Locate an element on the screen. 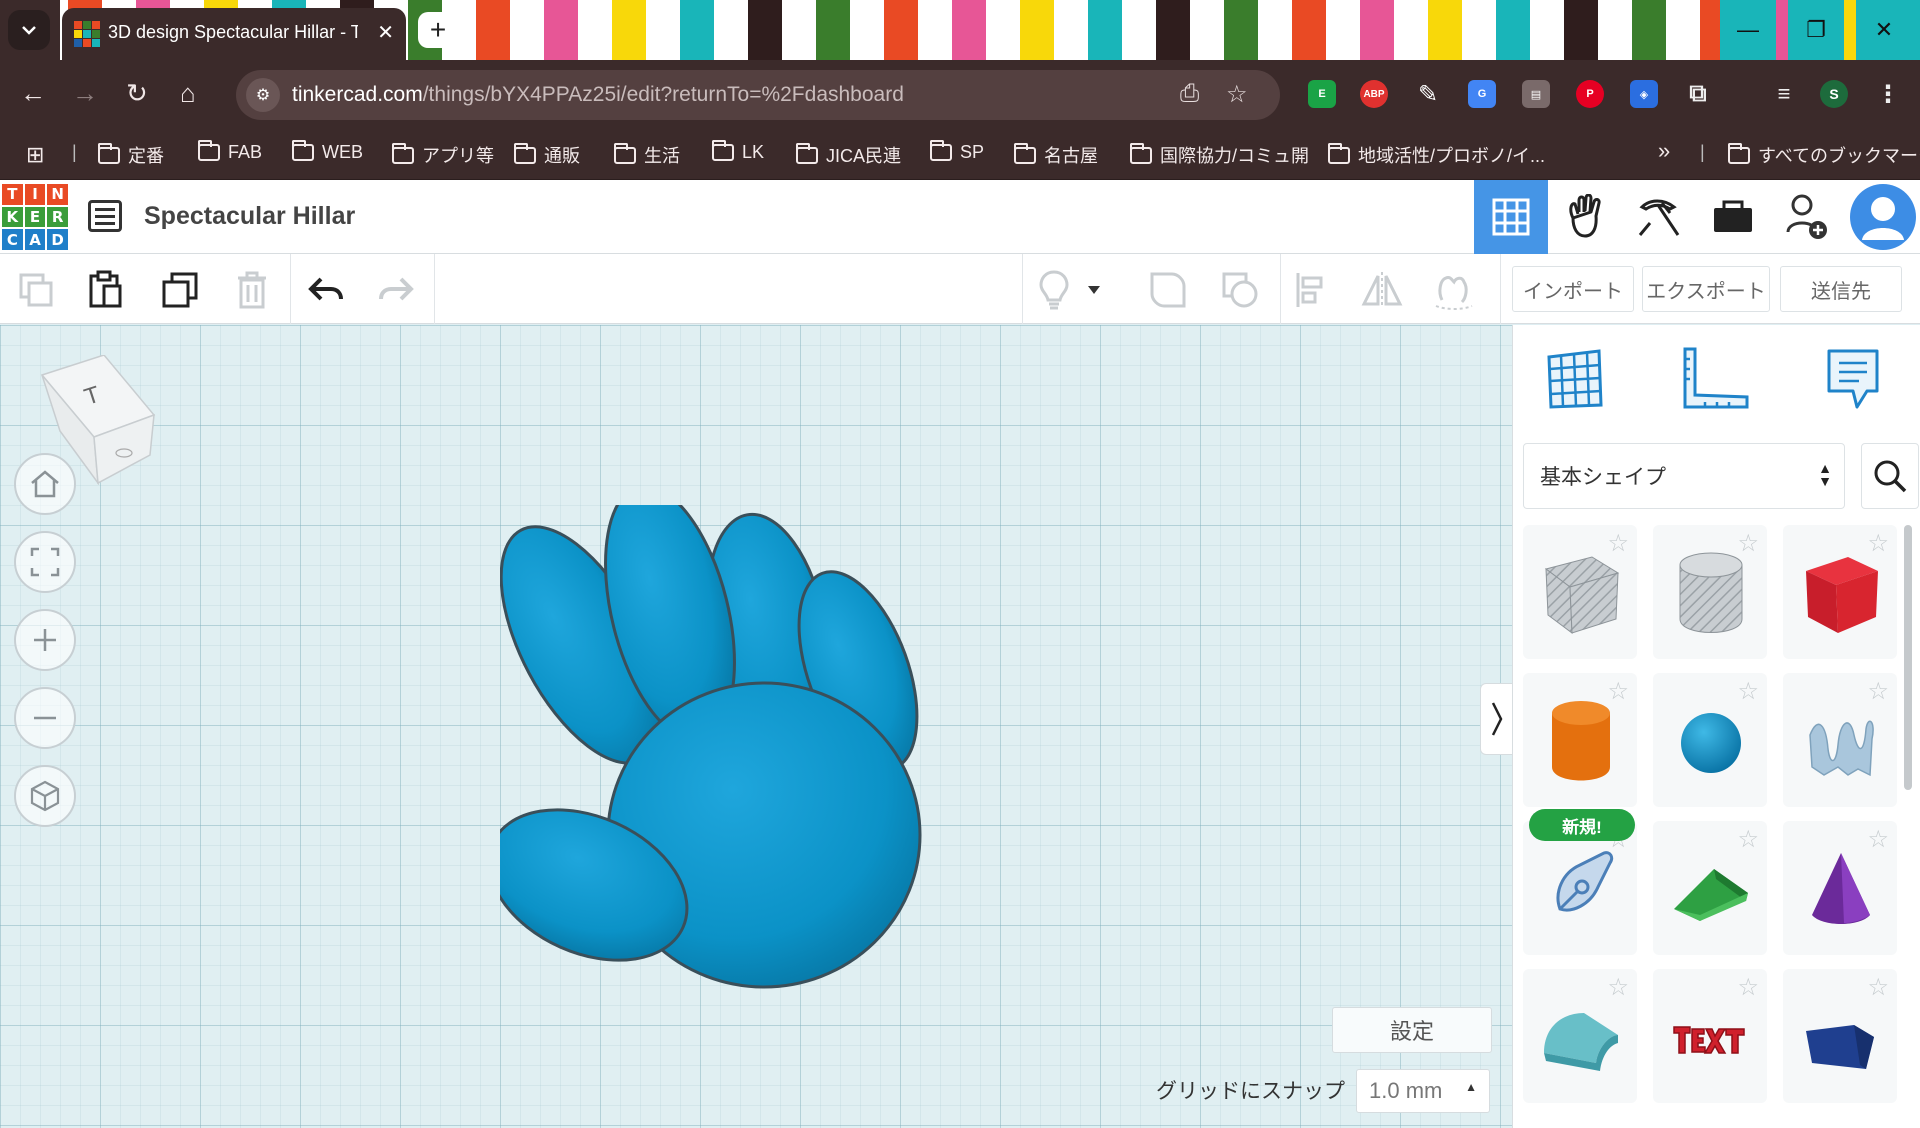  bookmark-folder: JICA民連 is located at coordinates (848, 155).